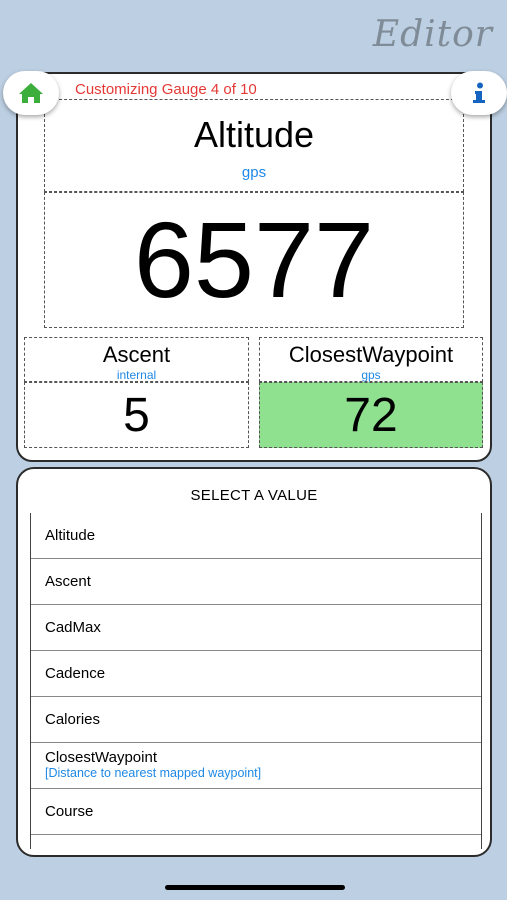  I want to click on list-item-cadence: Cadence, so click(256, 674).